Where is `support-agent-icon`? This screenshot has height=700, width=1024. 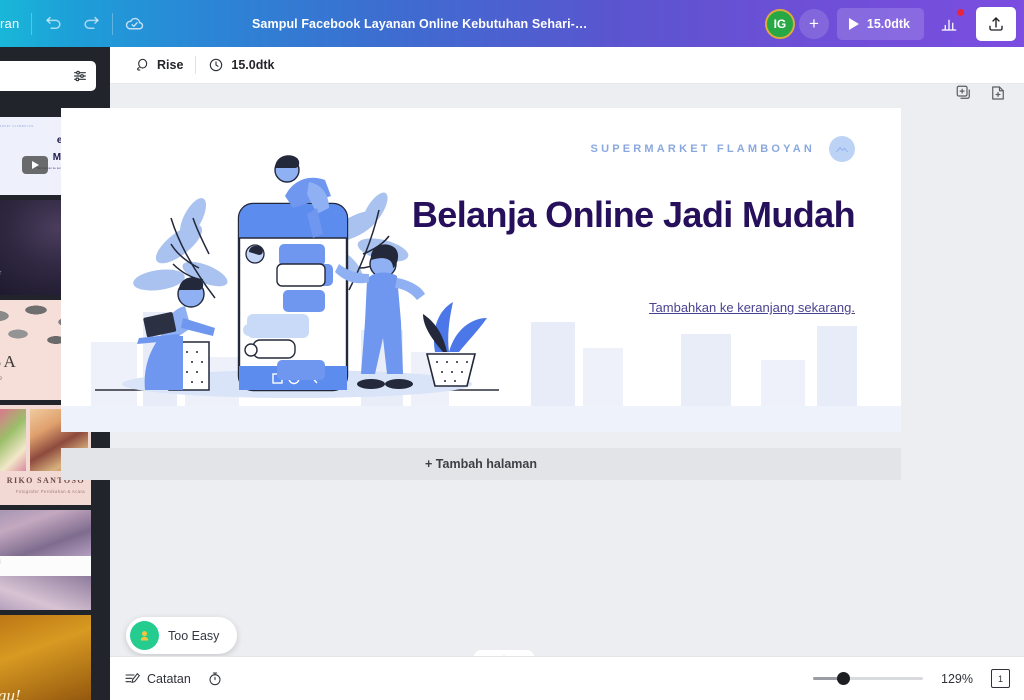 support-agent-icon is located at coordinates (144, 636).